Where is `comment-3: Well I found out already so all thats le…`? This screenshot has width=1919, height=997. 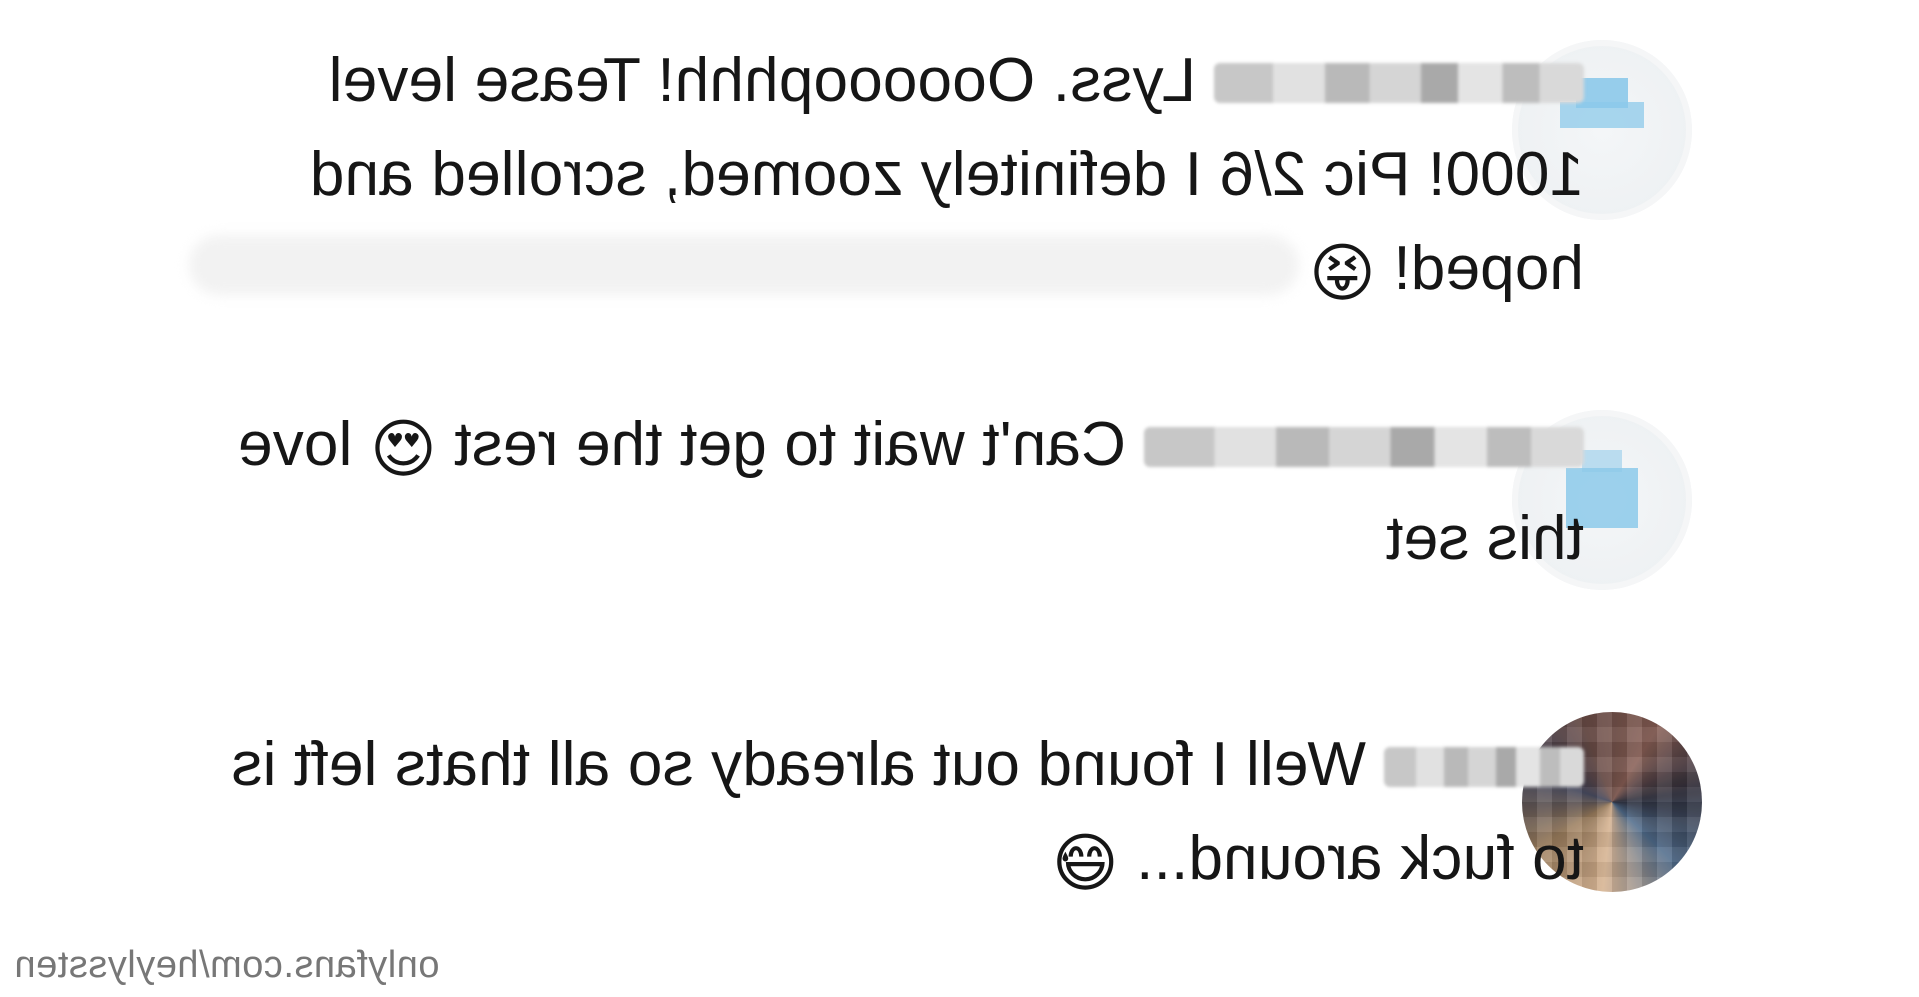
comment-3: Well I found out already so all thats le… is located at coordinates (907, 812).